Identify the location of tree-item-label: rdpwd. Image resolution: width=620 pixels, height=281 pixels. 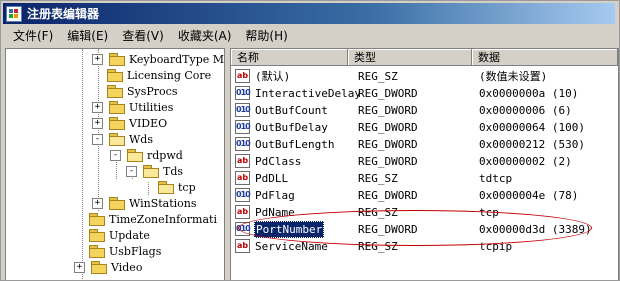
(165, 155).